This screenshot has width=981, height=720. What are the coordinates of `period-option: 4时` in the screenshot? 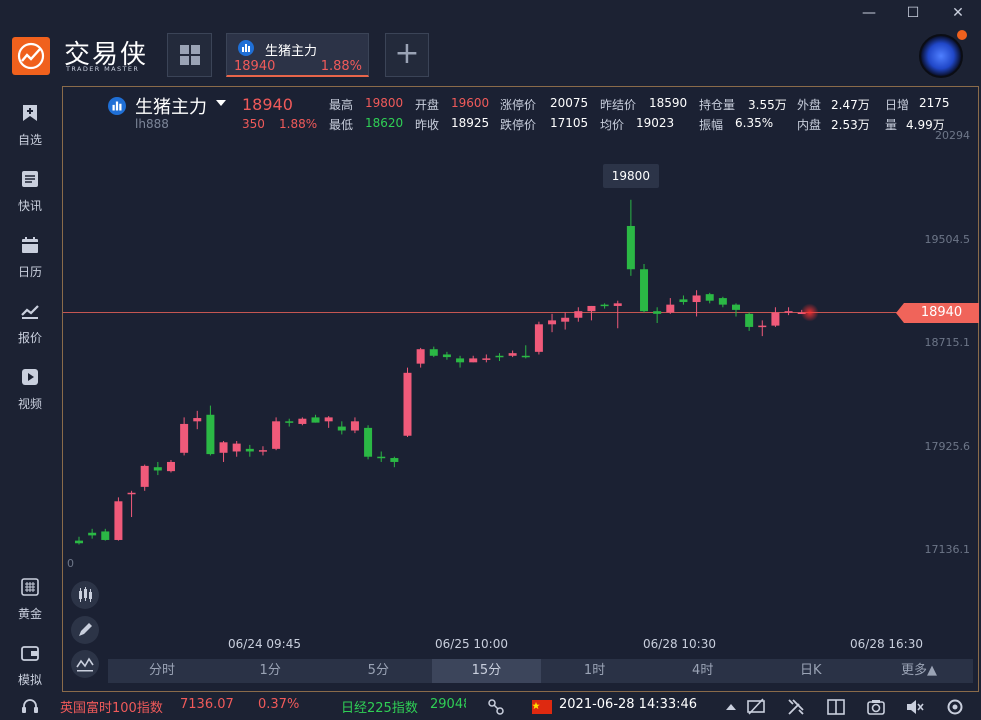 It's located at (703, 671).